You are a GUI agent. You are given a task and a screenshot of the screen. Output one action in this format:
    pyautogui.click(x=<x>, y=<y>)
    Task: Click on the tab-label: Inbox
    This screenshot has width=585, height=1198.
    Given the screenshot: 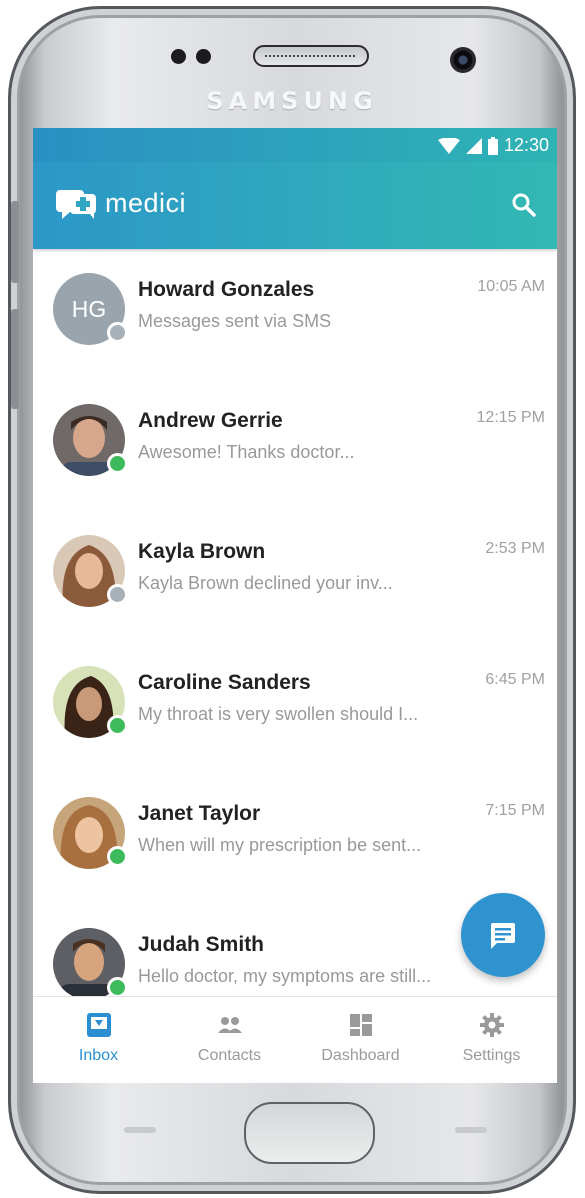 What is the action you would take?
    pyautogui.click(x=98, y=1055)
    